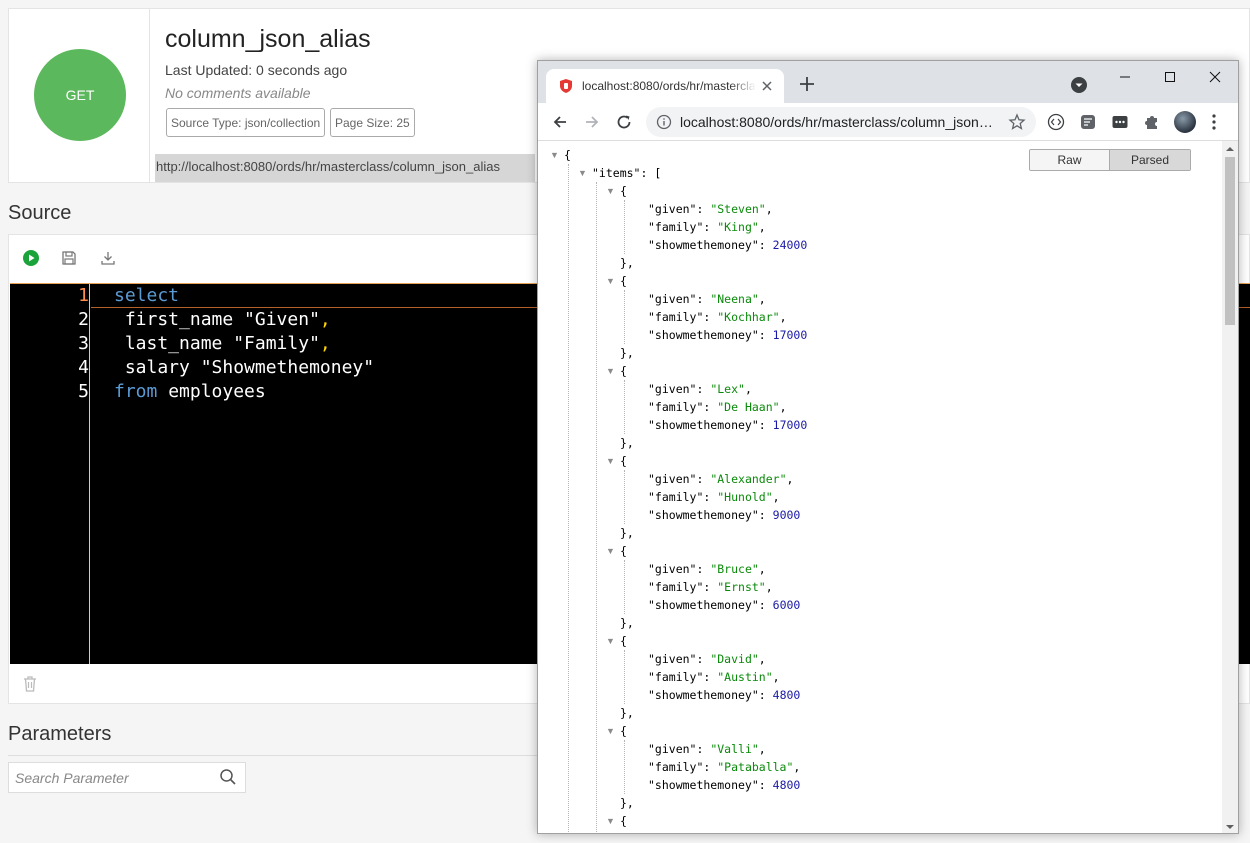 The image size is (1250, 843). Describe the element at coordinates (741, 587) in the screenshot. I see `json-string-value: "Ernst"` at that location.